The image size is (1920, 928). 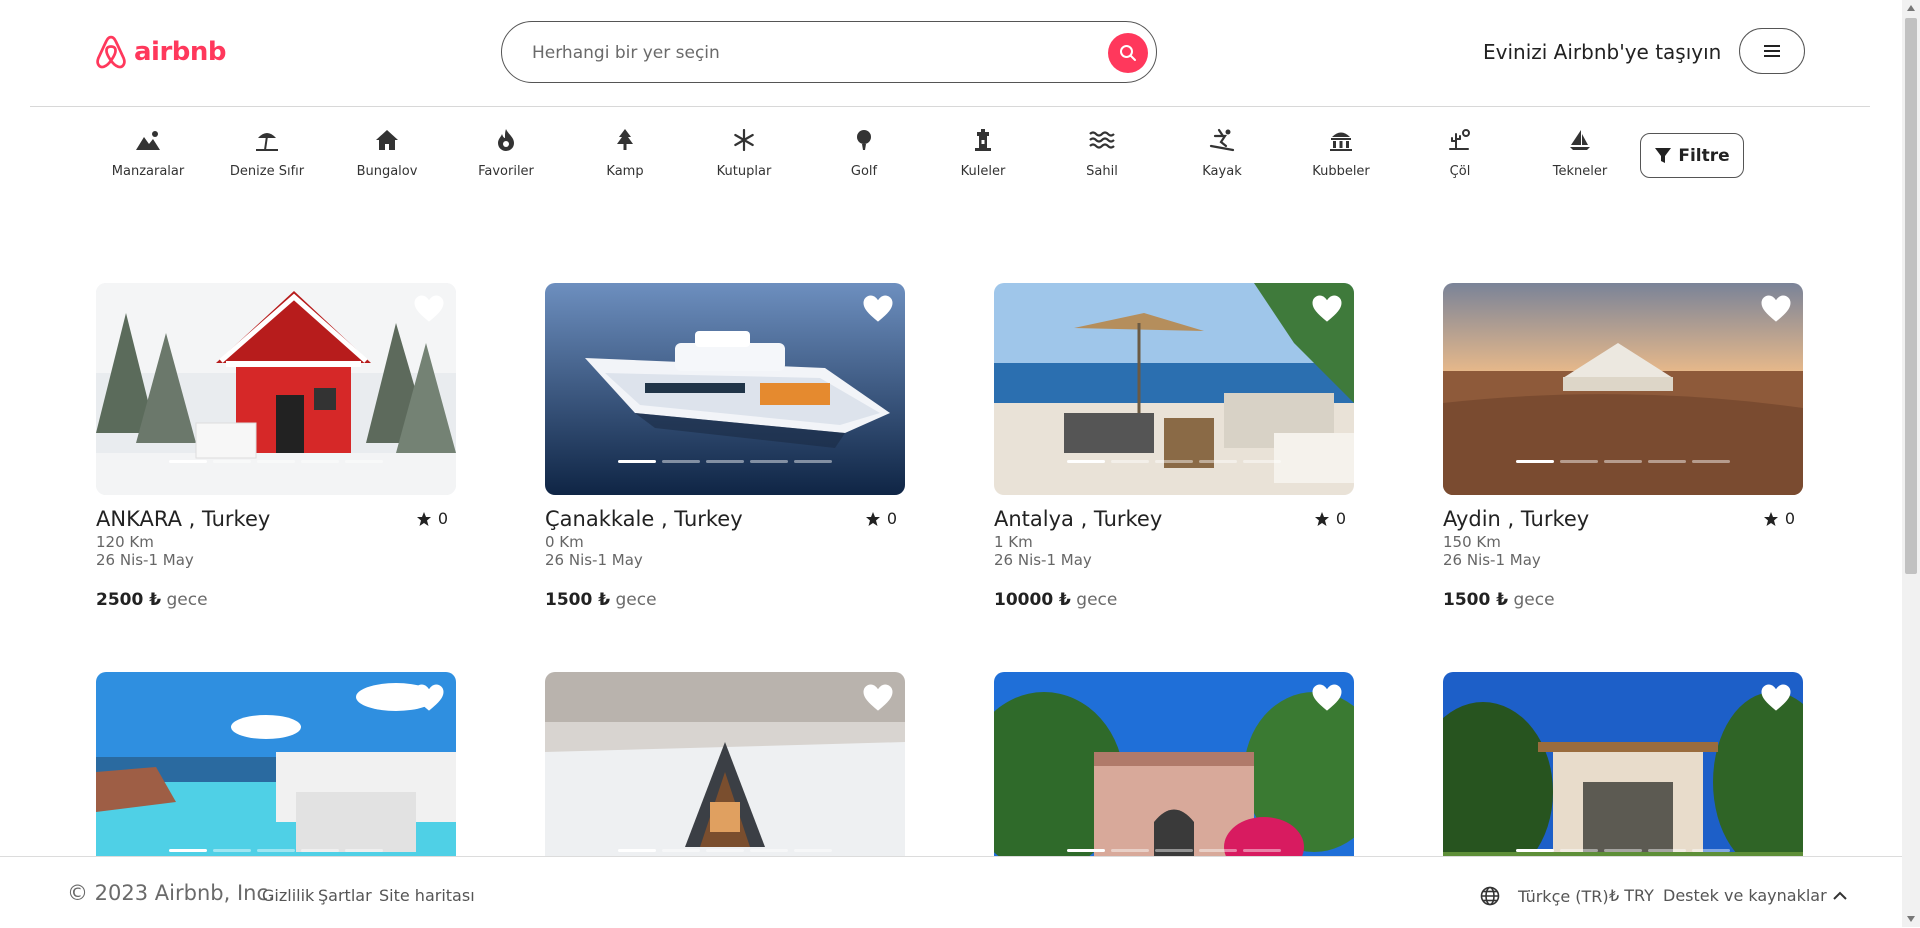 I want to click on category-kutuplar: Kutuplar, so click(x=744, y=149).